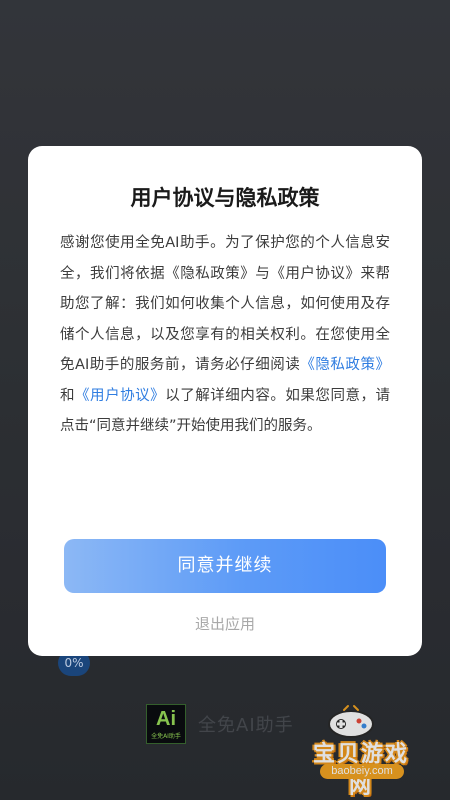  What do you see at coordinates (225, 198) in the screenshot?
I see `dialog-title: 用户协议与隐私政策` at bounding box center [225, 198].